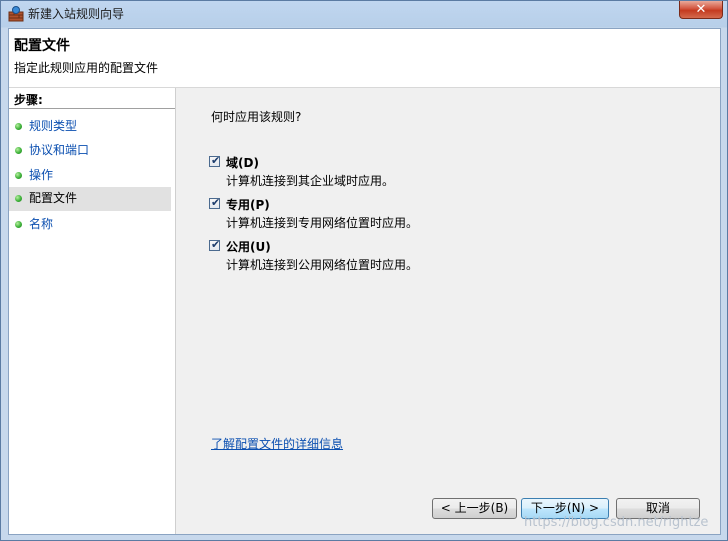  I want to click on step-label: 操作, so click(41, 175).